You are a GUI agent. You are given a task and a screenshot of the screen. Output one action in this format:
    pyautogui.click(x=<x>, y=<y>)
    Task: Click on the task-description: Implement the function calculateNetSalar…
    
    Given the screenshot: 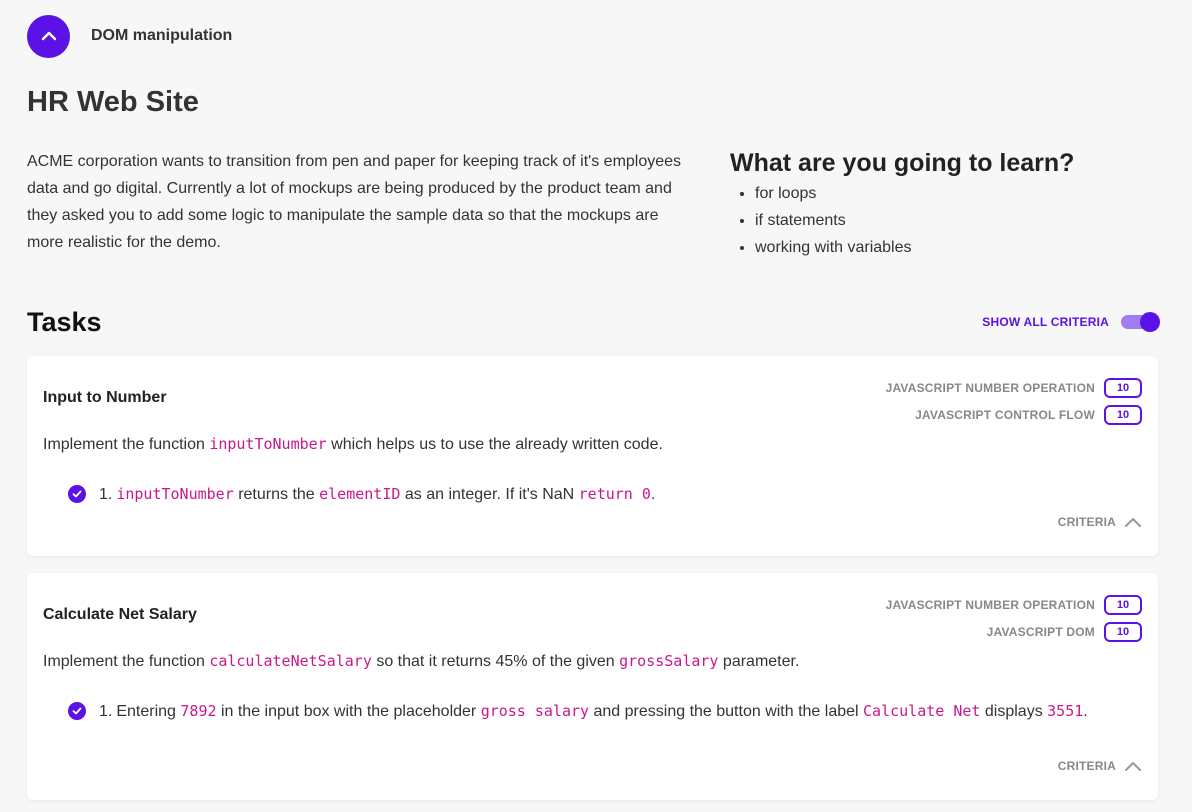 What is the action you would take?
    pyautogui.click(x=421, y=661)
    